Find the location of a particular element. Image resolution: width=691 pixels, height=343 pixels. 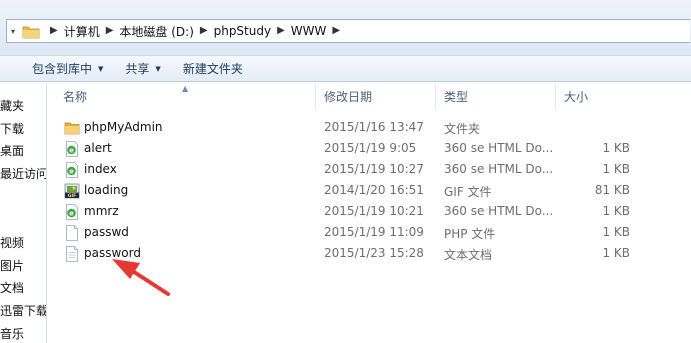

file-type: 文件夹 is located at coordinates (462, 129).